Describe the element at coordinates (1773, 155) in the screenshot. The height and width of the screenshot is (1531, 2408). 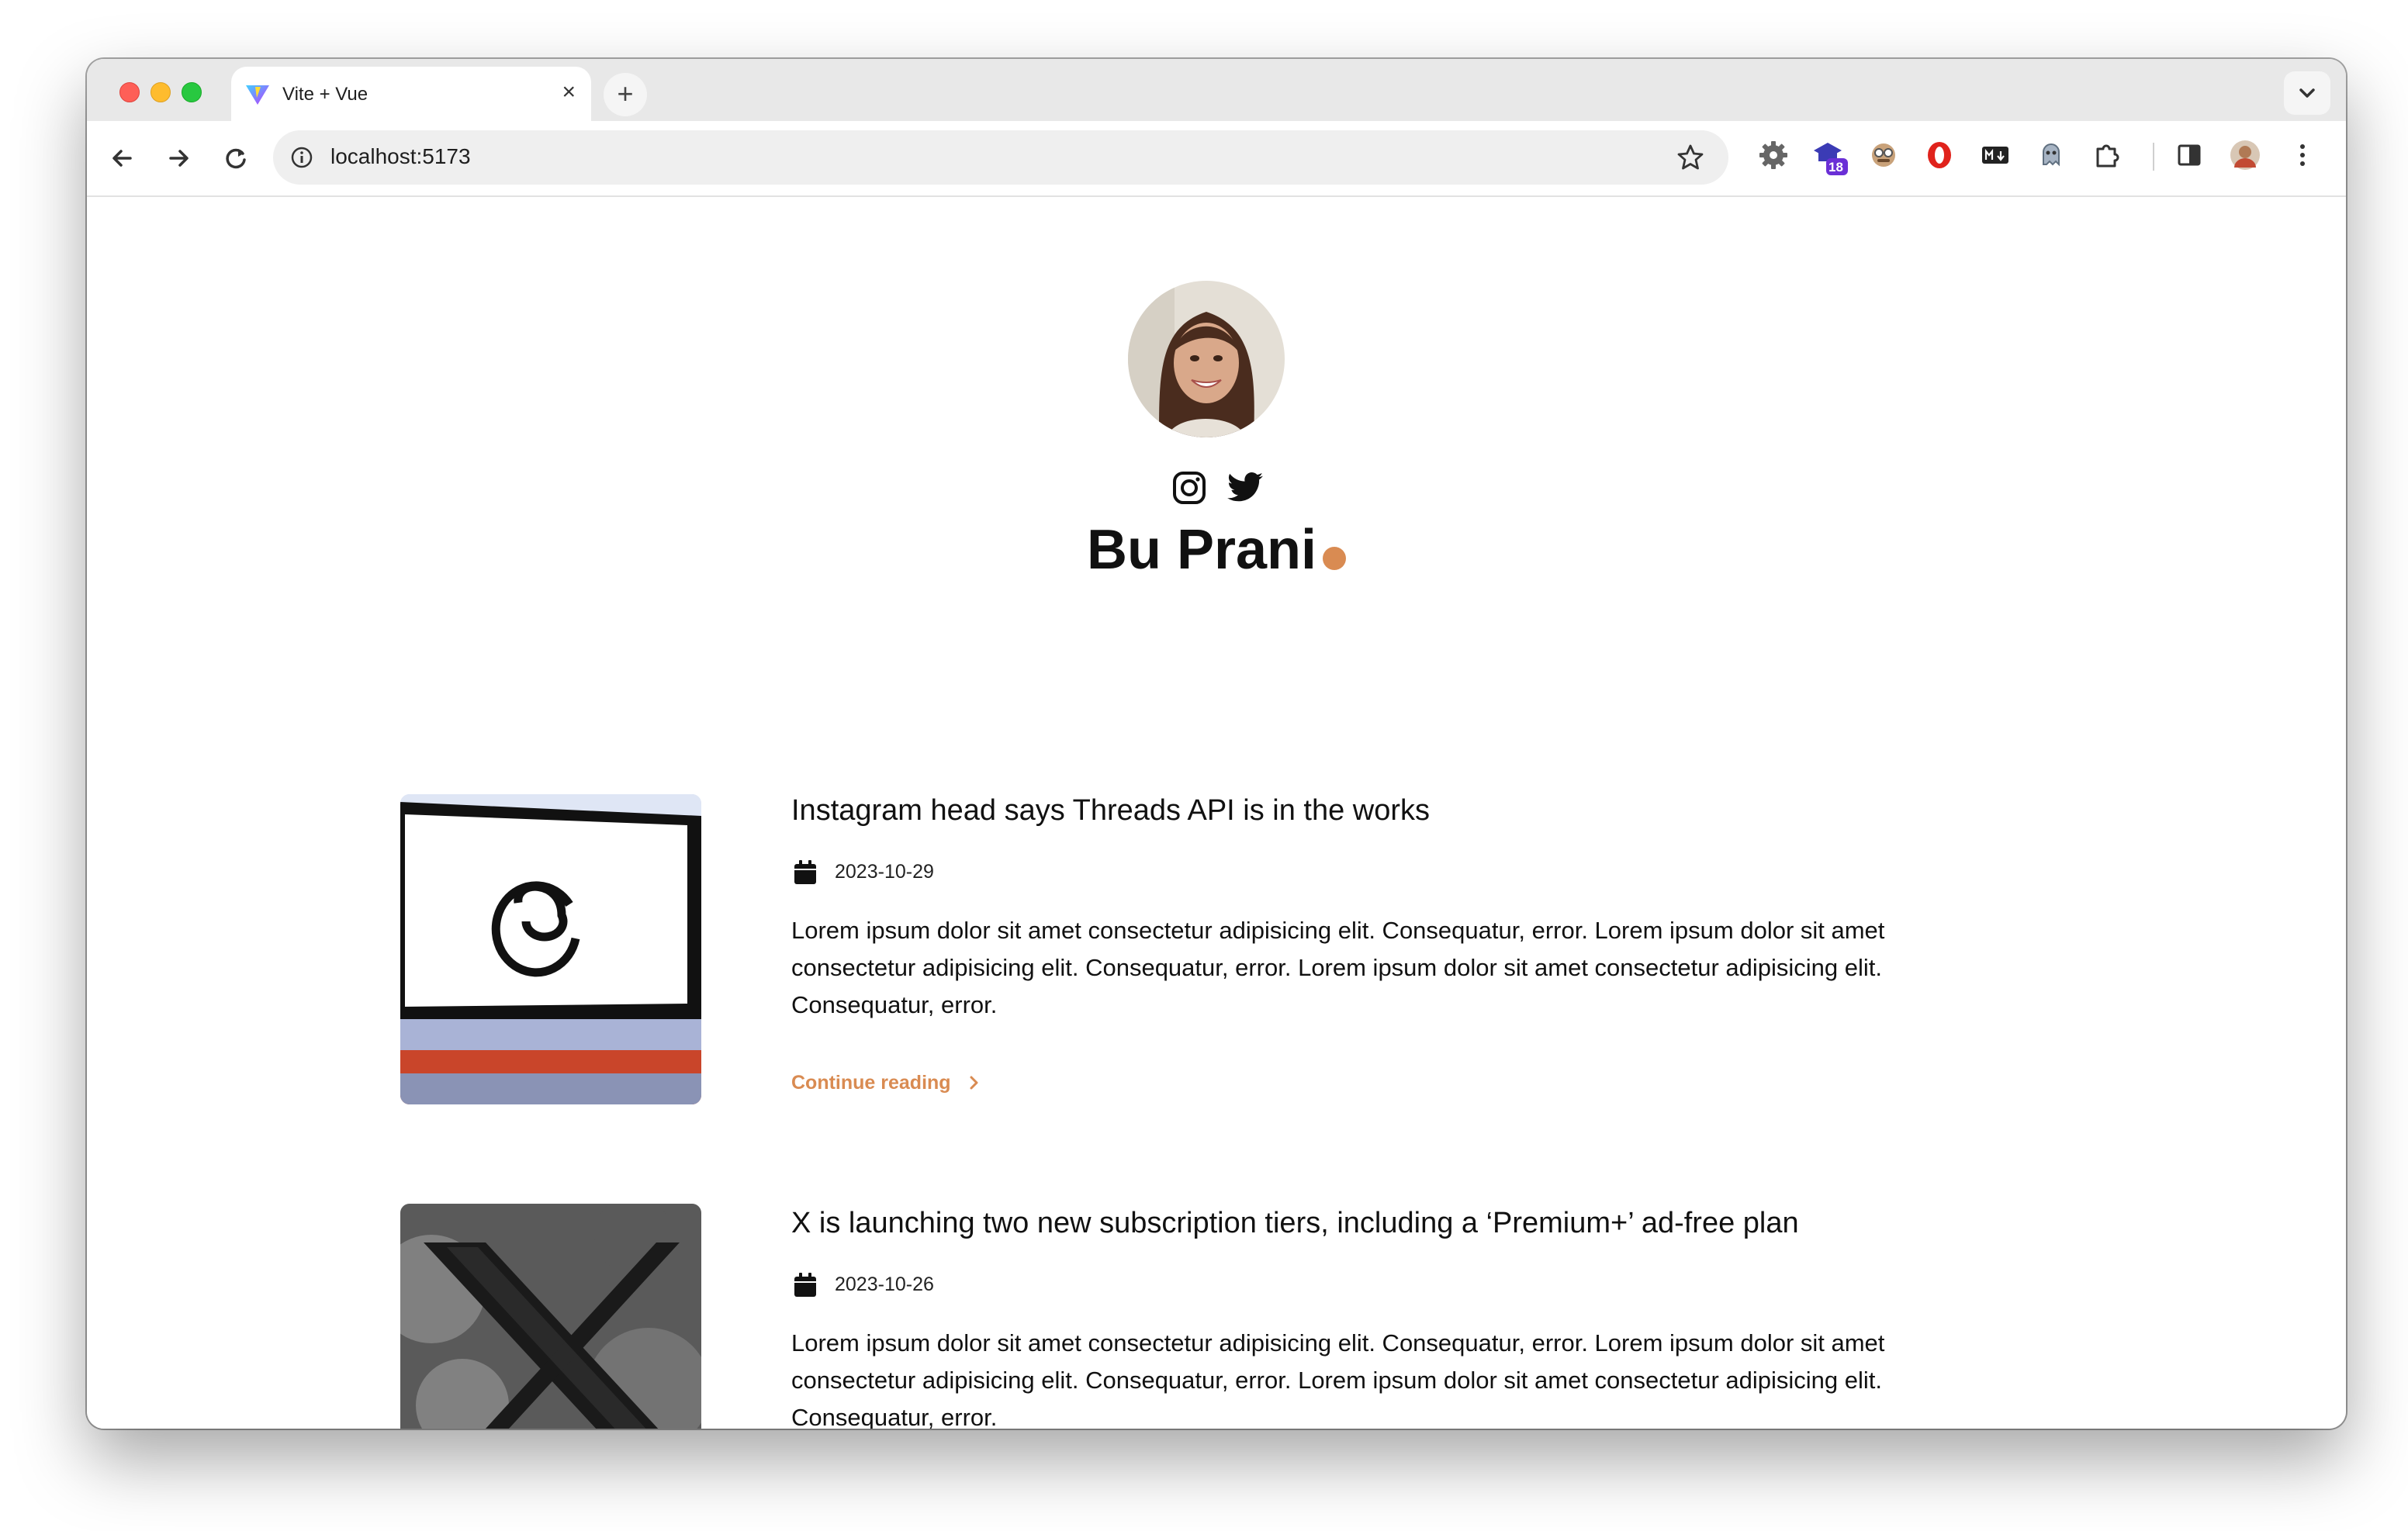
I see `settings-gear-icon` at that location.